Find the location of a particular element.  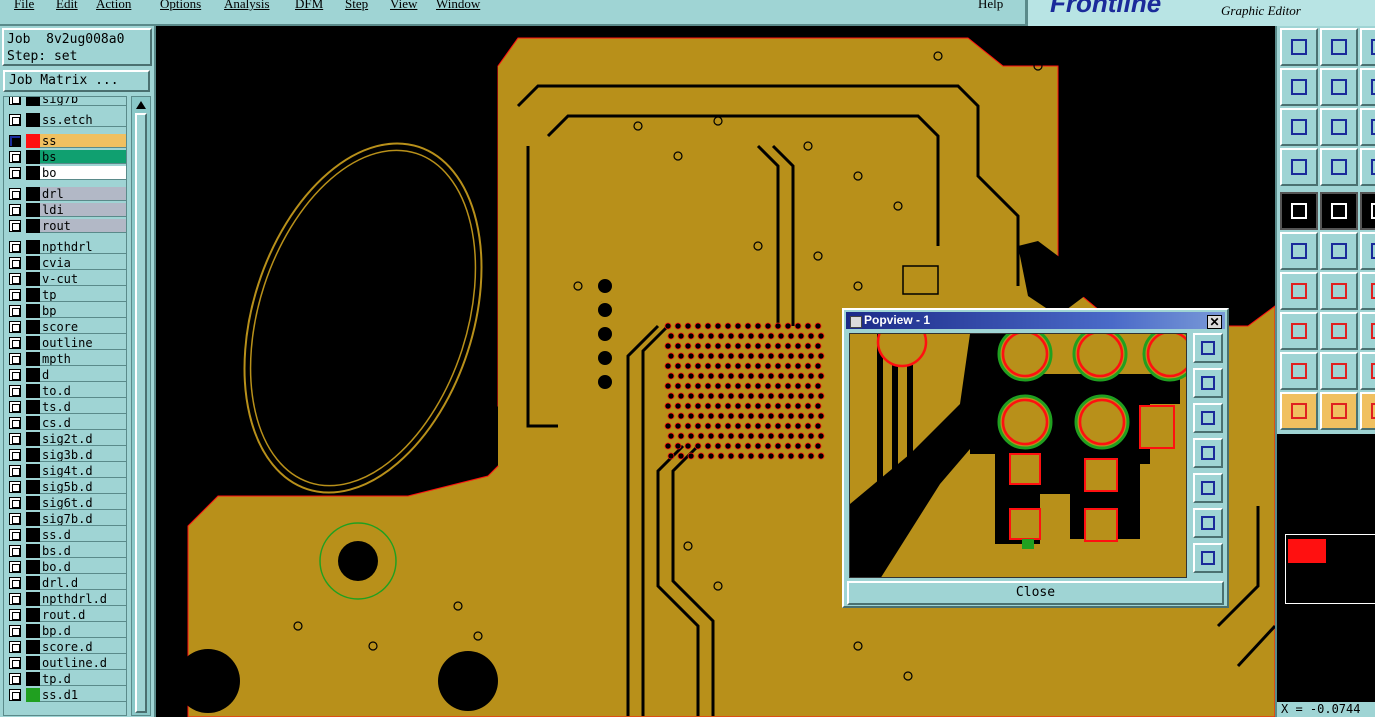

scroll-up-arrow-icon is located at coordinates (141, 105).